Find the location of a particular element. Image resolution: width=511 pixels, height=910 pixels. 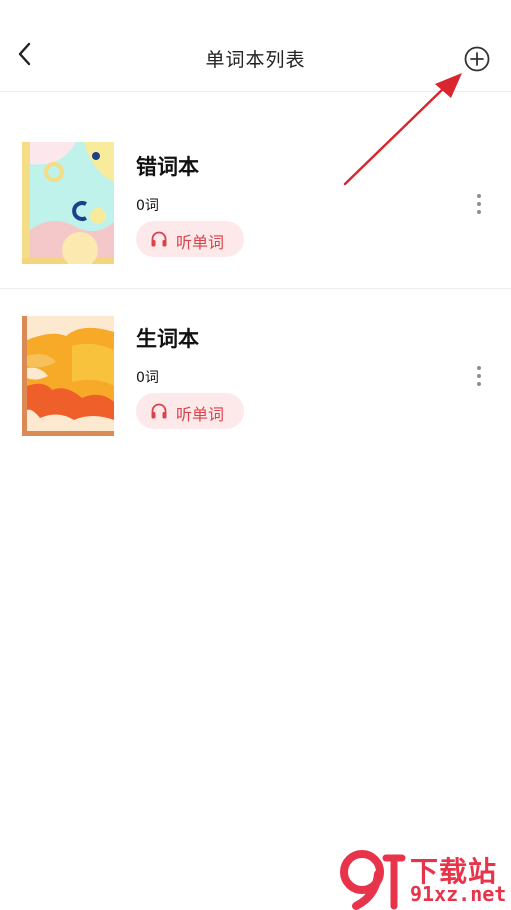

orange-flame-cover is located at coordinates (68, 376).